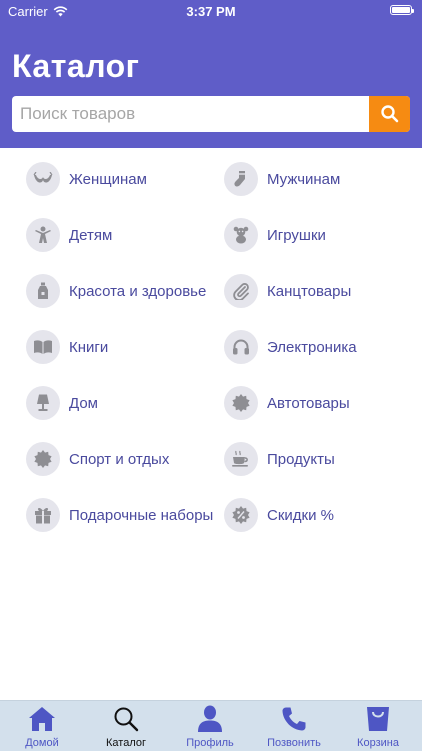 This screenshot has width=422, height=751. I want to click on teddy-bear-icon, so click(241, 235).